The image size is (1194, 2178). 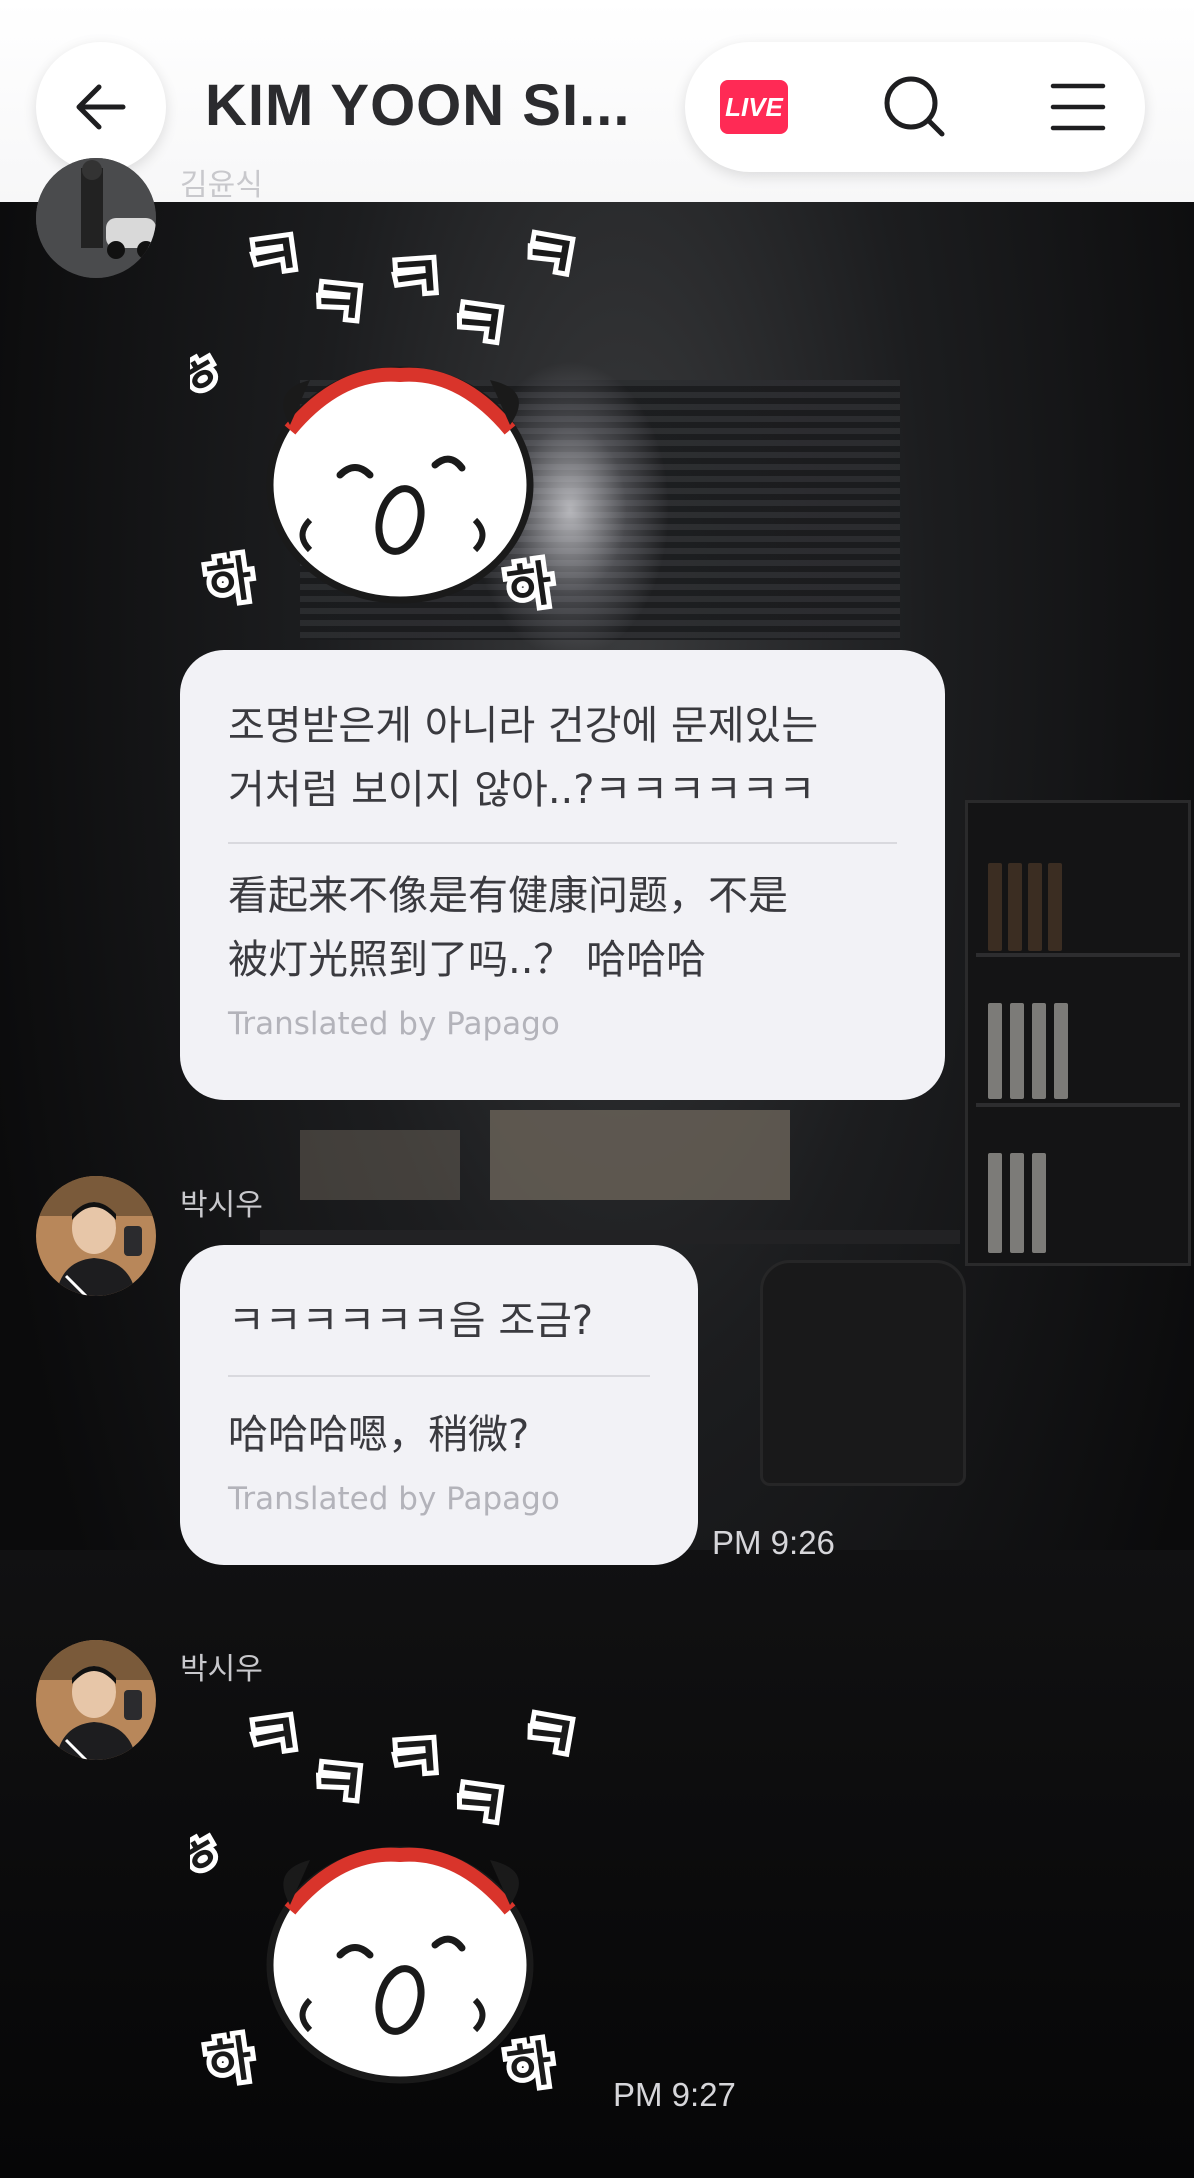 I want to click on live-button: LIVE, so click(x=754, y=107).